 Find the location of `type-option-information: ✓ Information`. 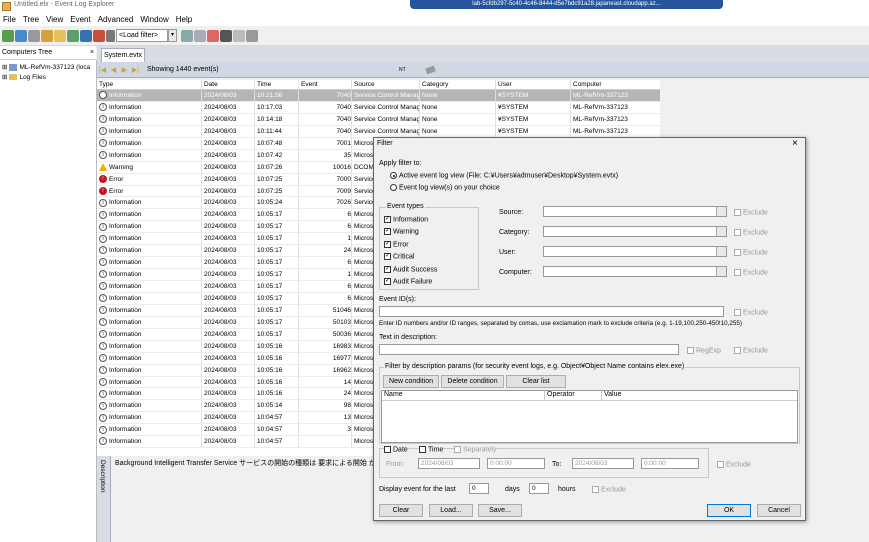

type-option-information: ✓ Information is located at coordinates (406, 219).